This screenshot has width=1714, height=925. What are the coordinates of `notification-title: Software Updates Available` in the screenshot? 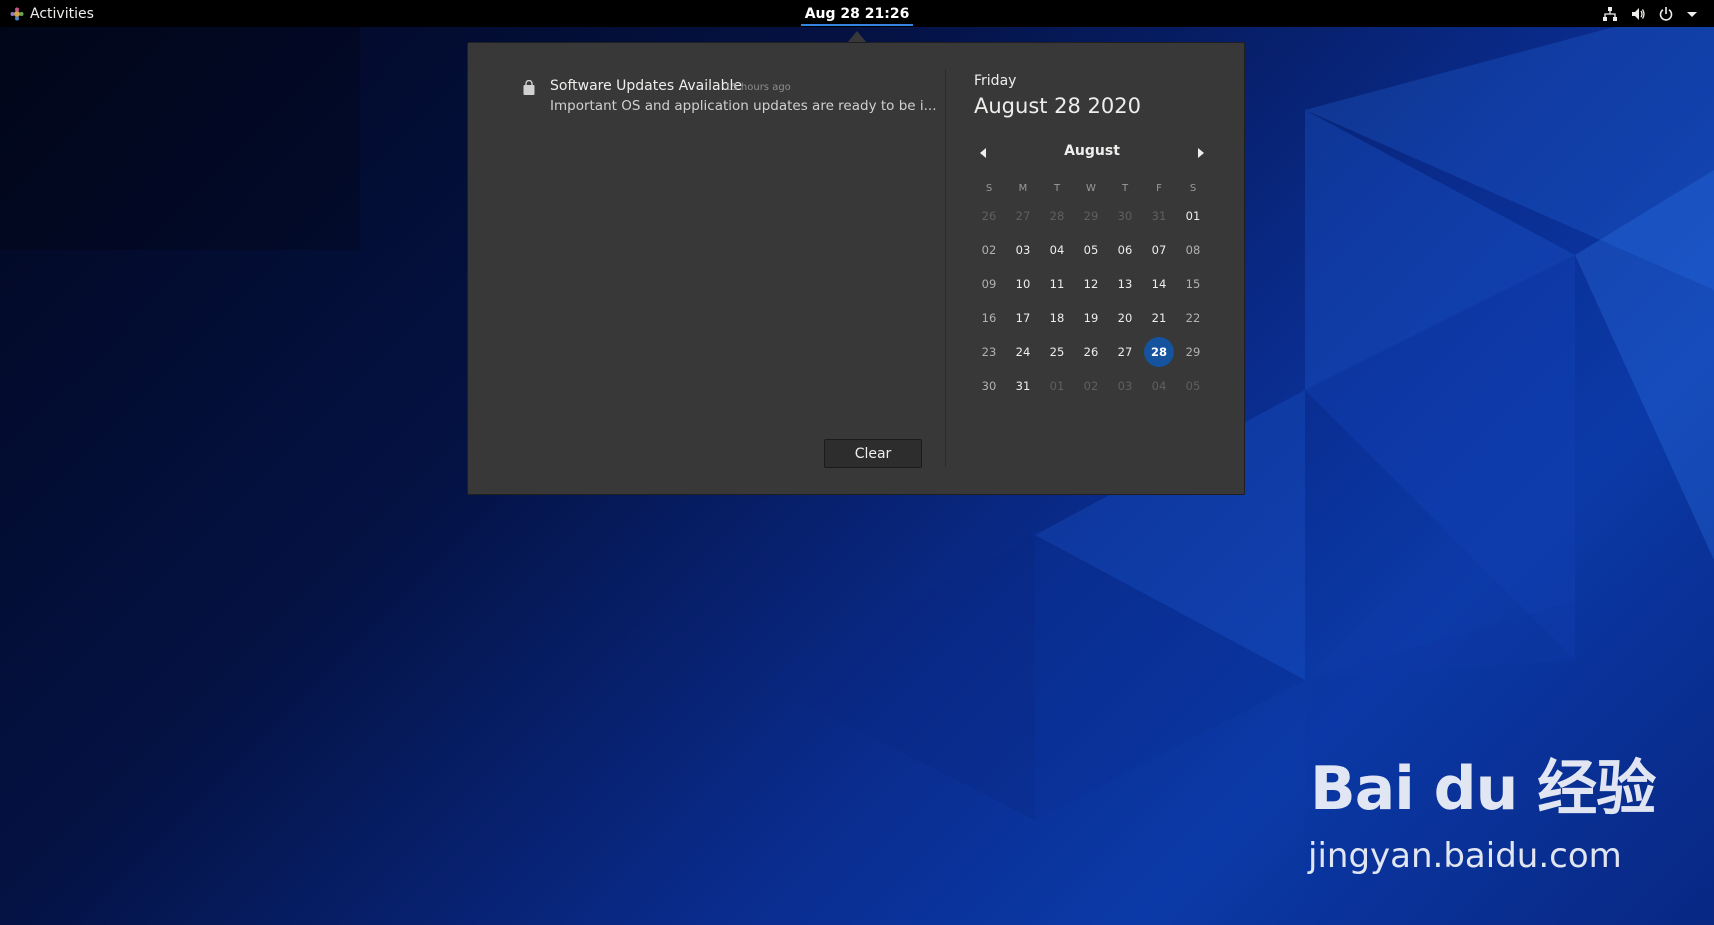 It's located at (646, 86).